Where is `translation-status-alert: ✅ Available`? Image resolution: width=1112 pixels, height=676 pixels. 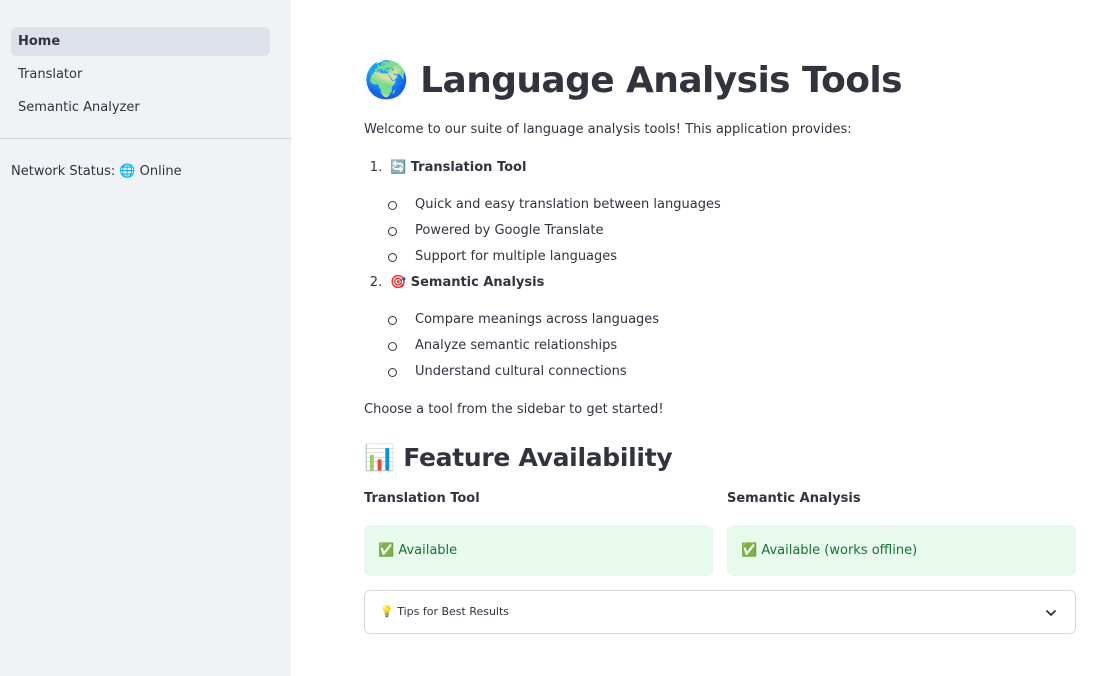
translation-status-alert: ✅ Available is located at coordinates (538, 550).